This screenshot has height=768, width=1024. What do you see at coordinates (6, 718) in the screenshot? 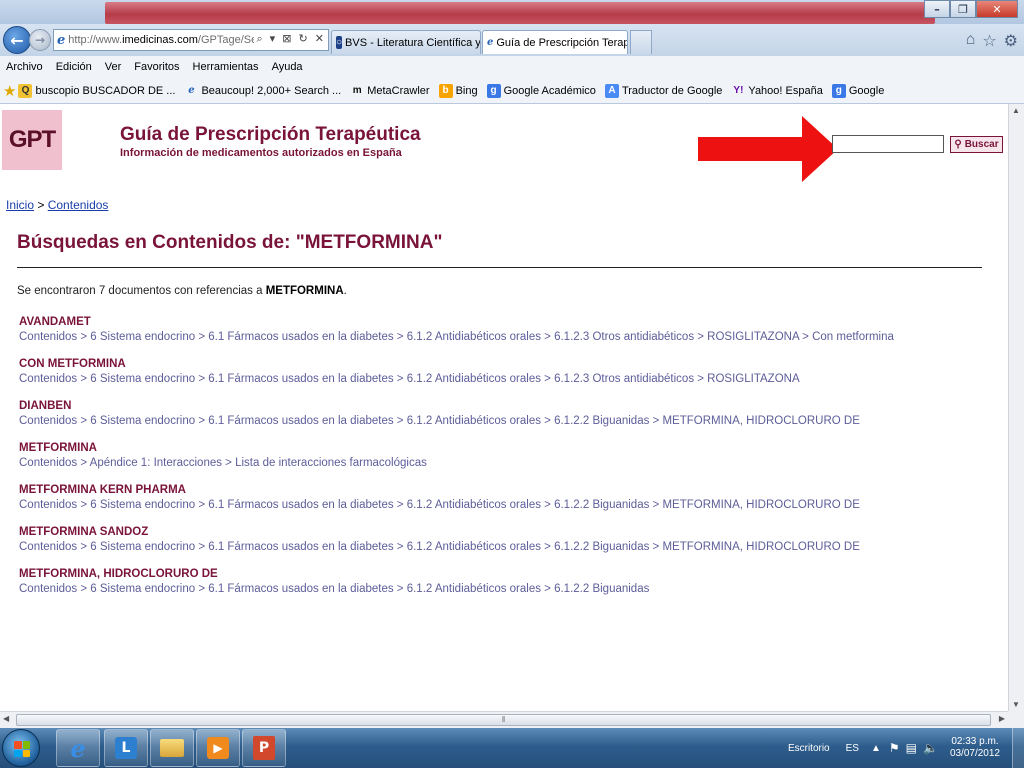
I see `scroll-left-icon: ◀` at bounding box center [6, 718].